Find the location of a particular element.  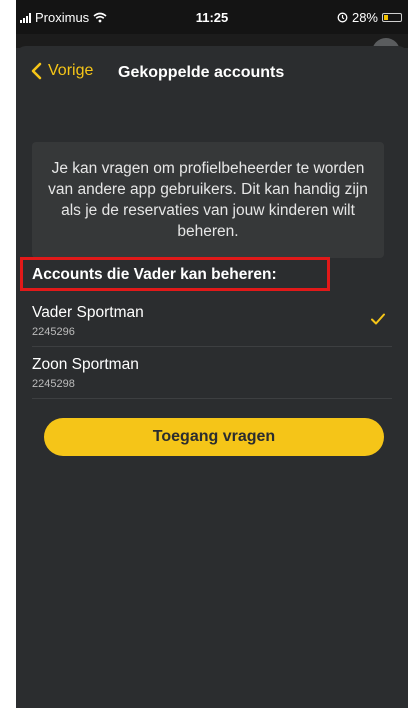

page-title: Gekoppelde accounts is located at coordinates (201, 72).